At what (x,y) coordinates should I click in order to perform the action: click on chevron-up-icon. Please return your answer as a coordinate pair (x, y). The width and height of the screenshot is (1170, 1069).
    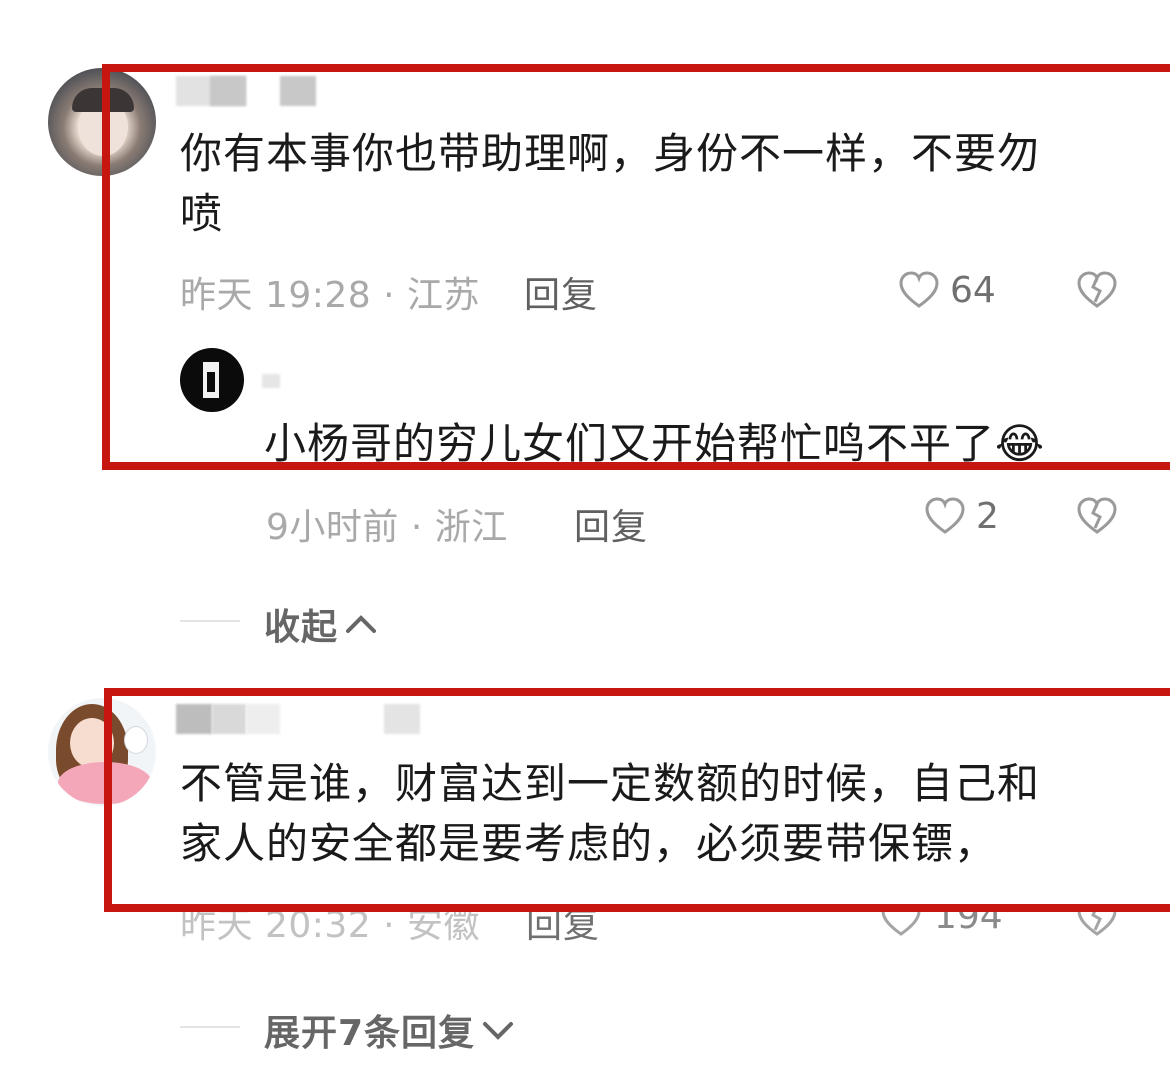
    Looking at the image, I should click on (361, 624).